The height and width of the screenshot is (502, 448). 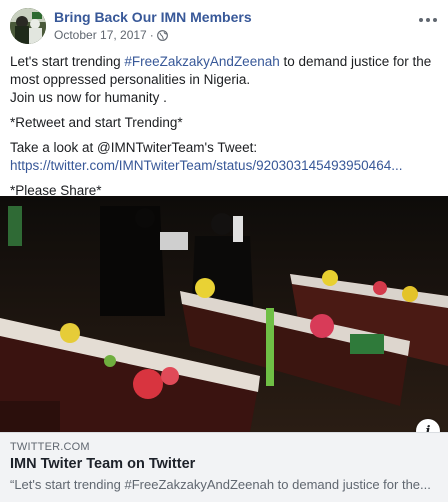 What do you see at coordinates (50, 447) in the screenshot?
I see `link-domain: TWITTER.COM` at bounding box center [50, 447].